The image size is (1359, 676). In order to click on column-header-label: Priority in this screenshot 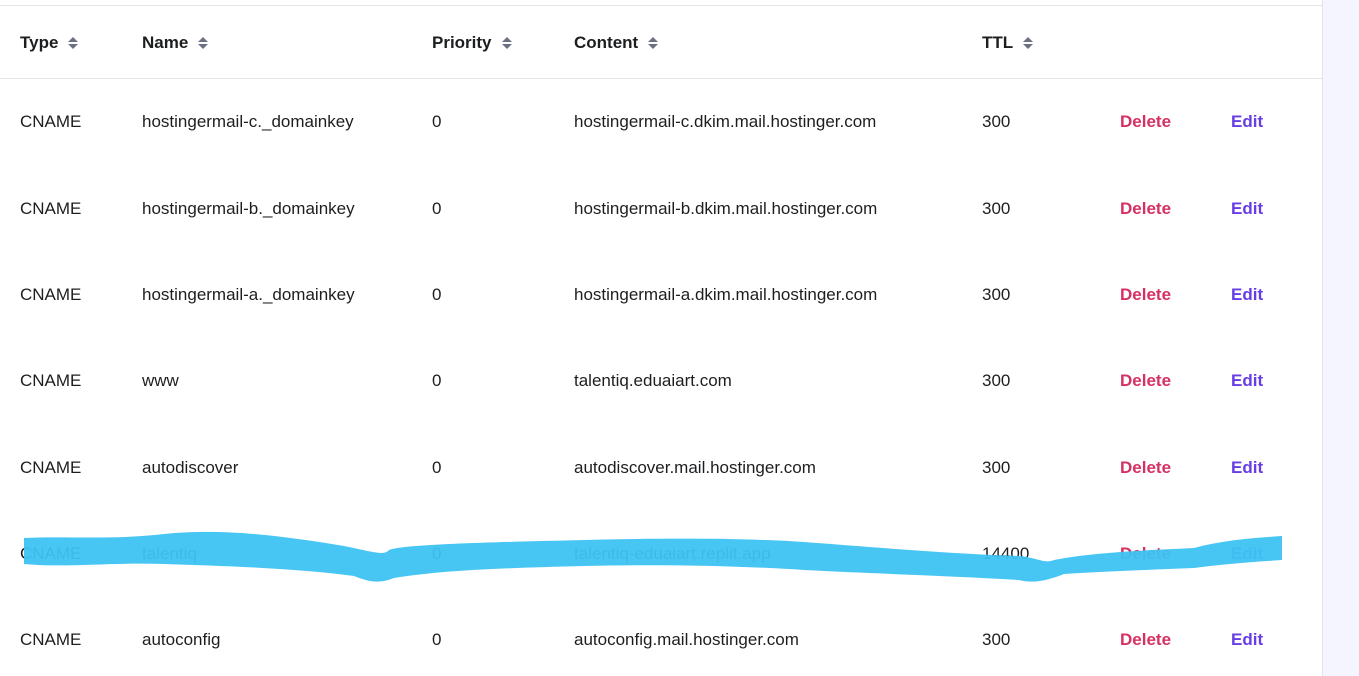, I will do `click(462, 42)`.